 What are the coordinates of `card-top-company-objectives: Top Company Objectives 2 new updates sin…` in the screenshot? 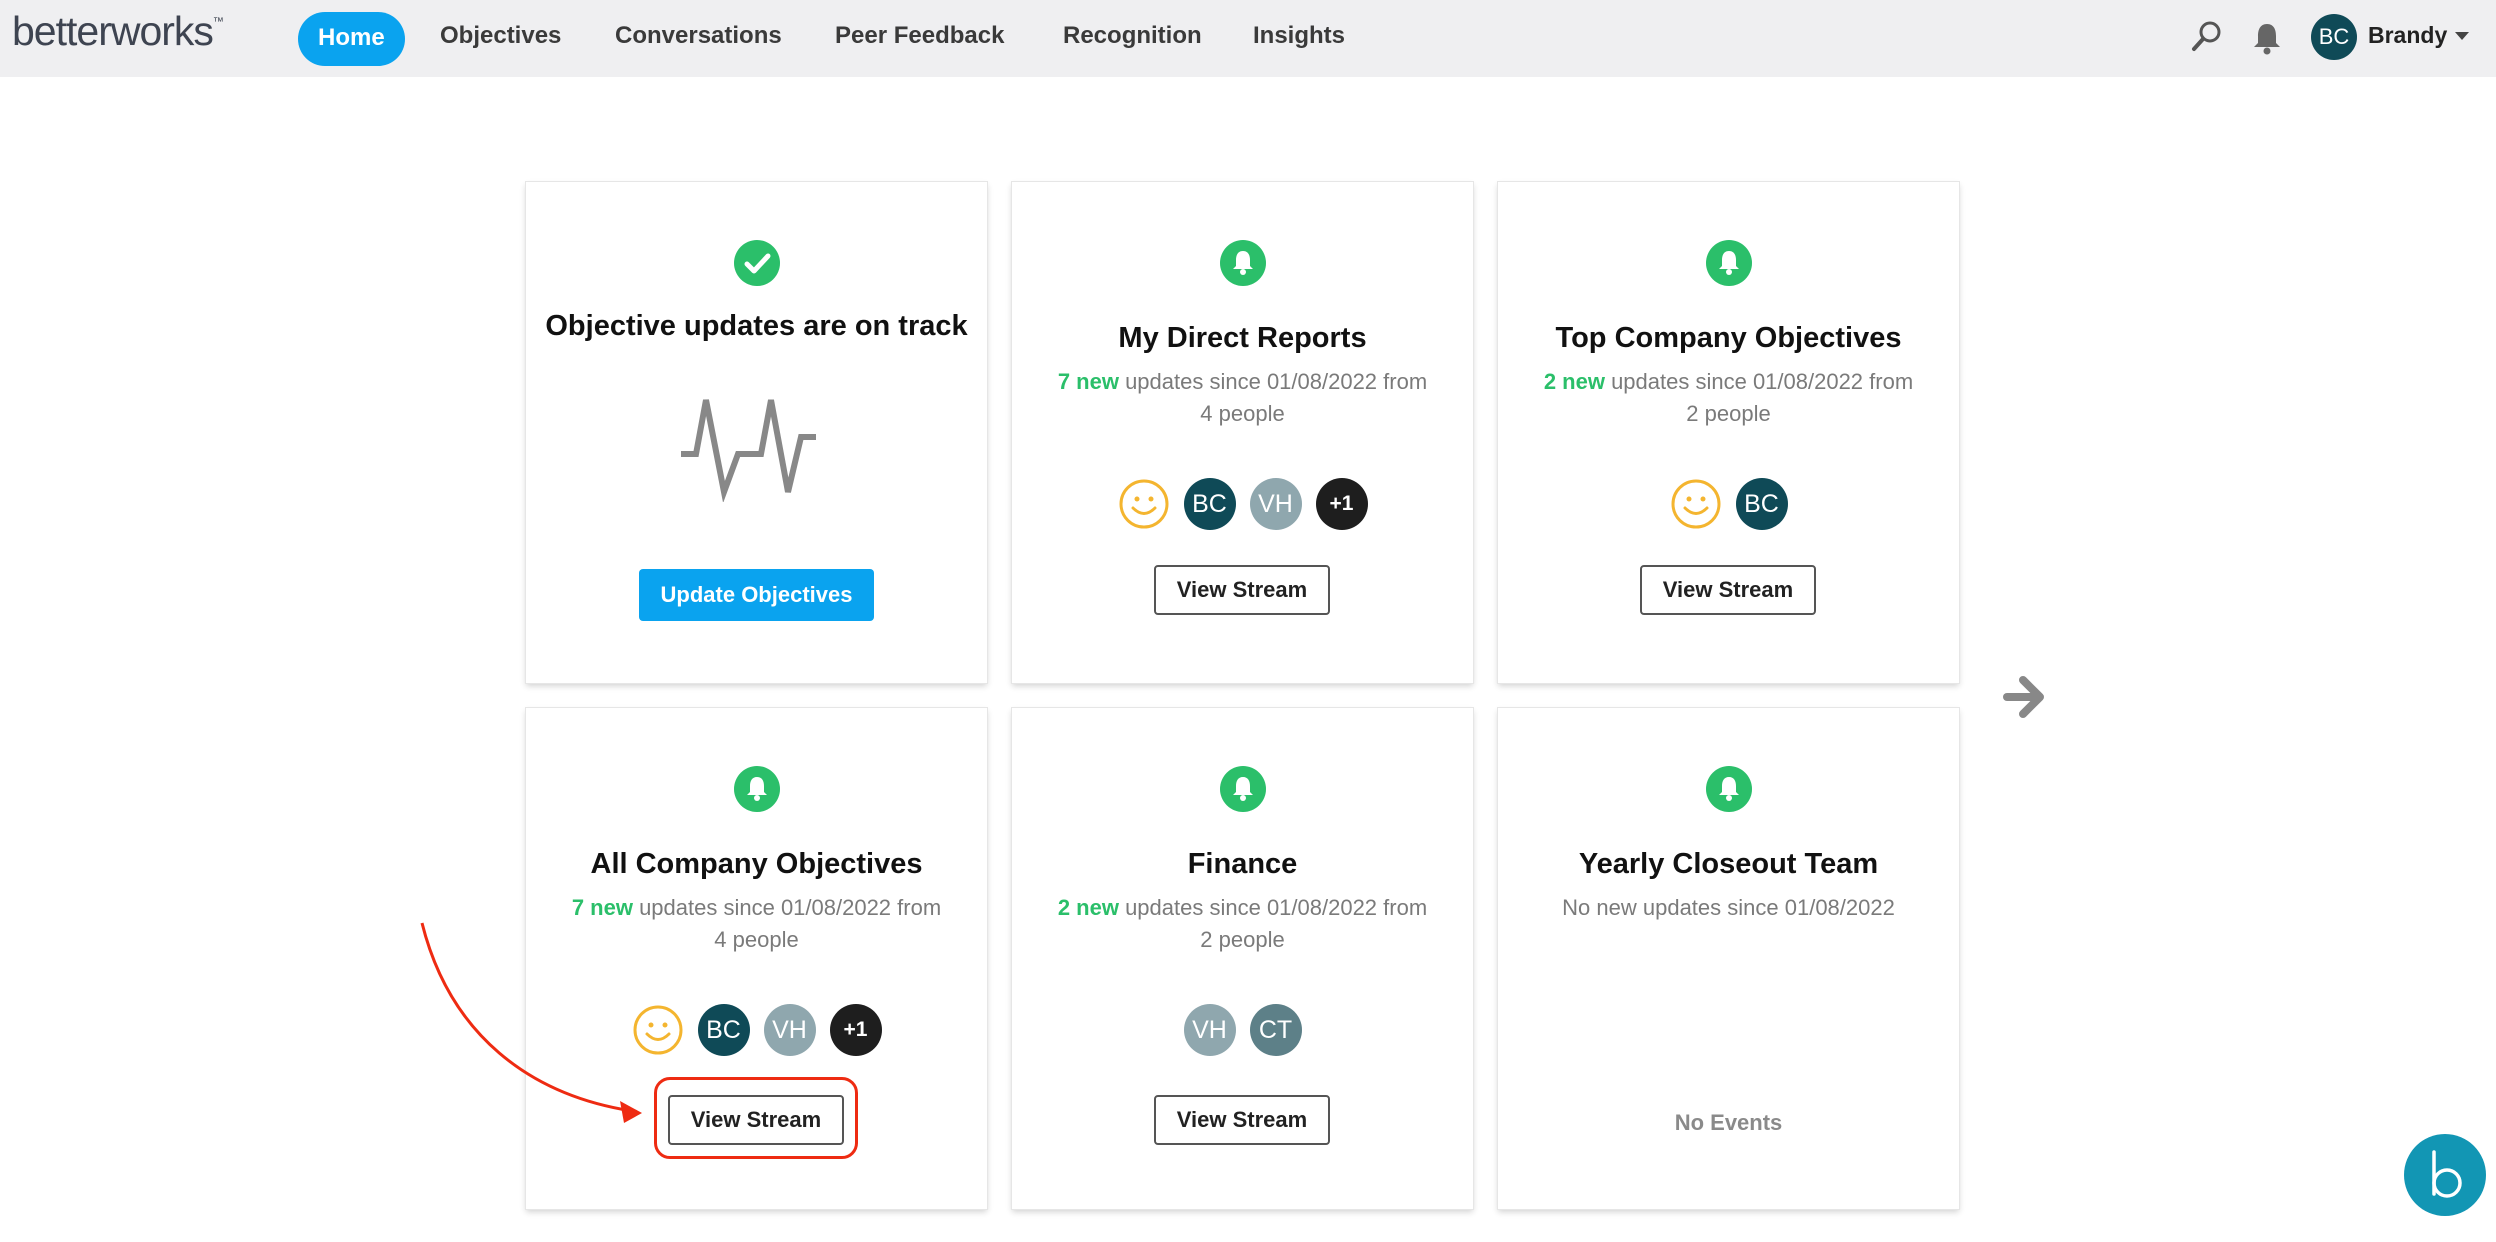 It's located at (1728, 432).